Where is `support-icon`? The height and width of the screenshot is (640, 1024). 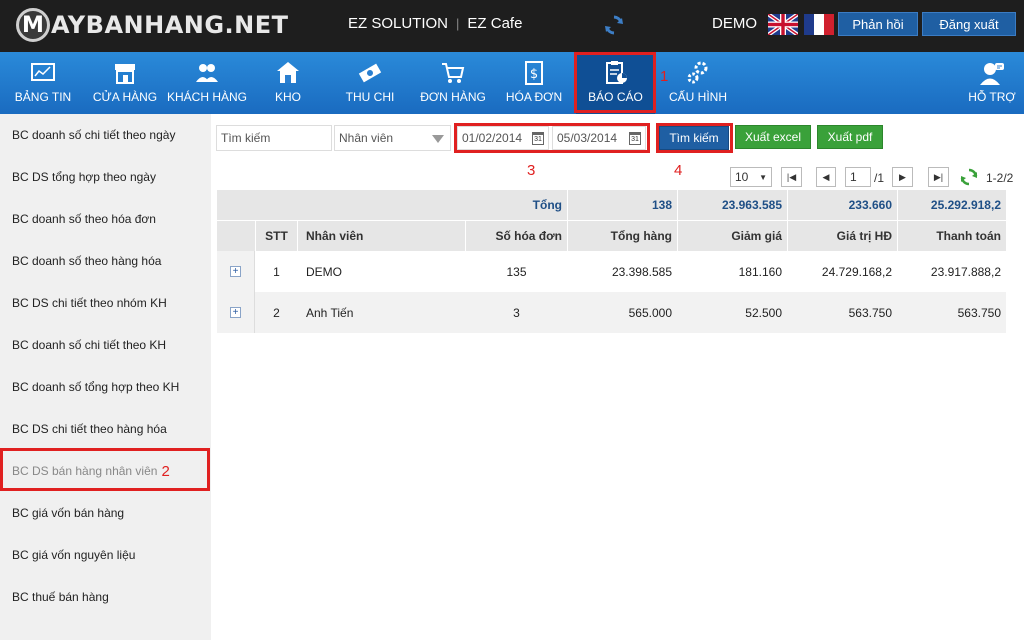
support-icon is located at coordinates (992, 74).